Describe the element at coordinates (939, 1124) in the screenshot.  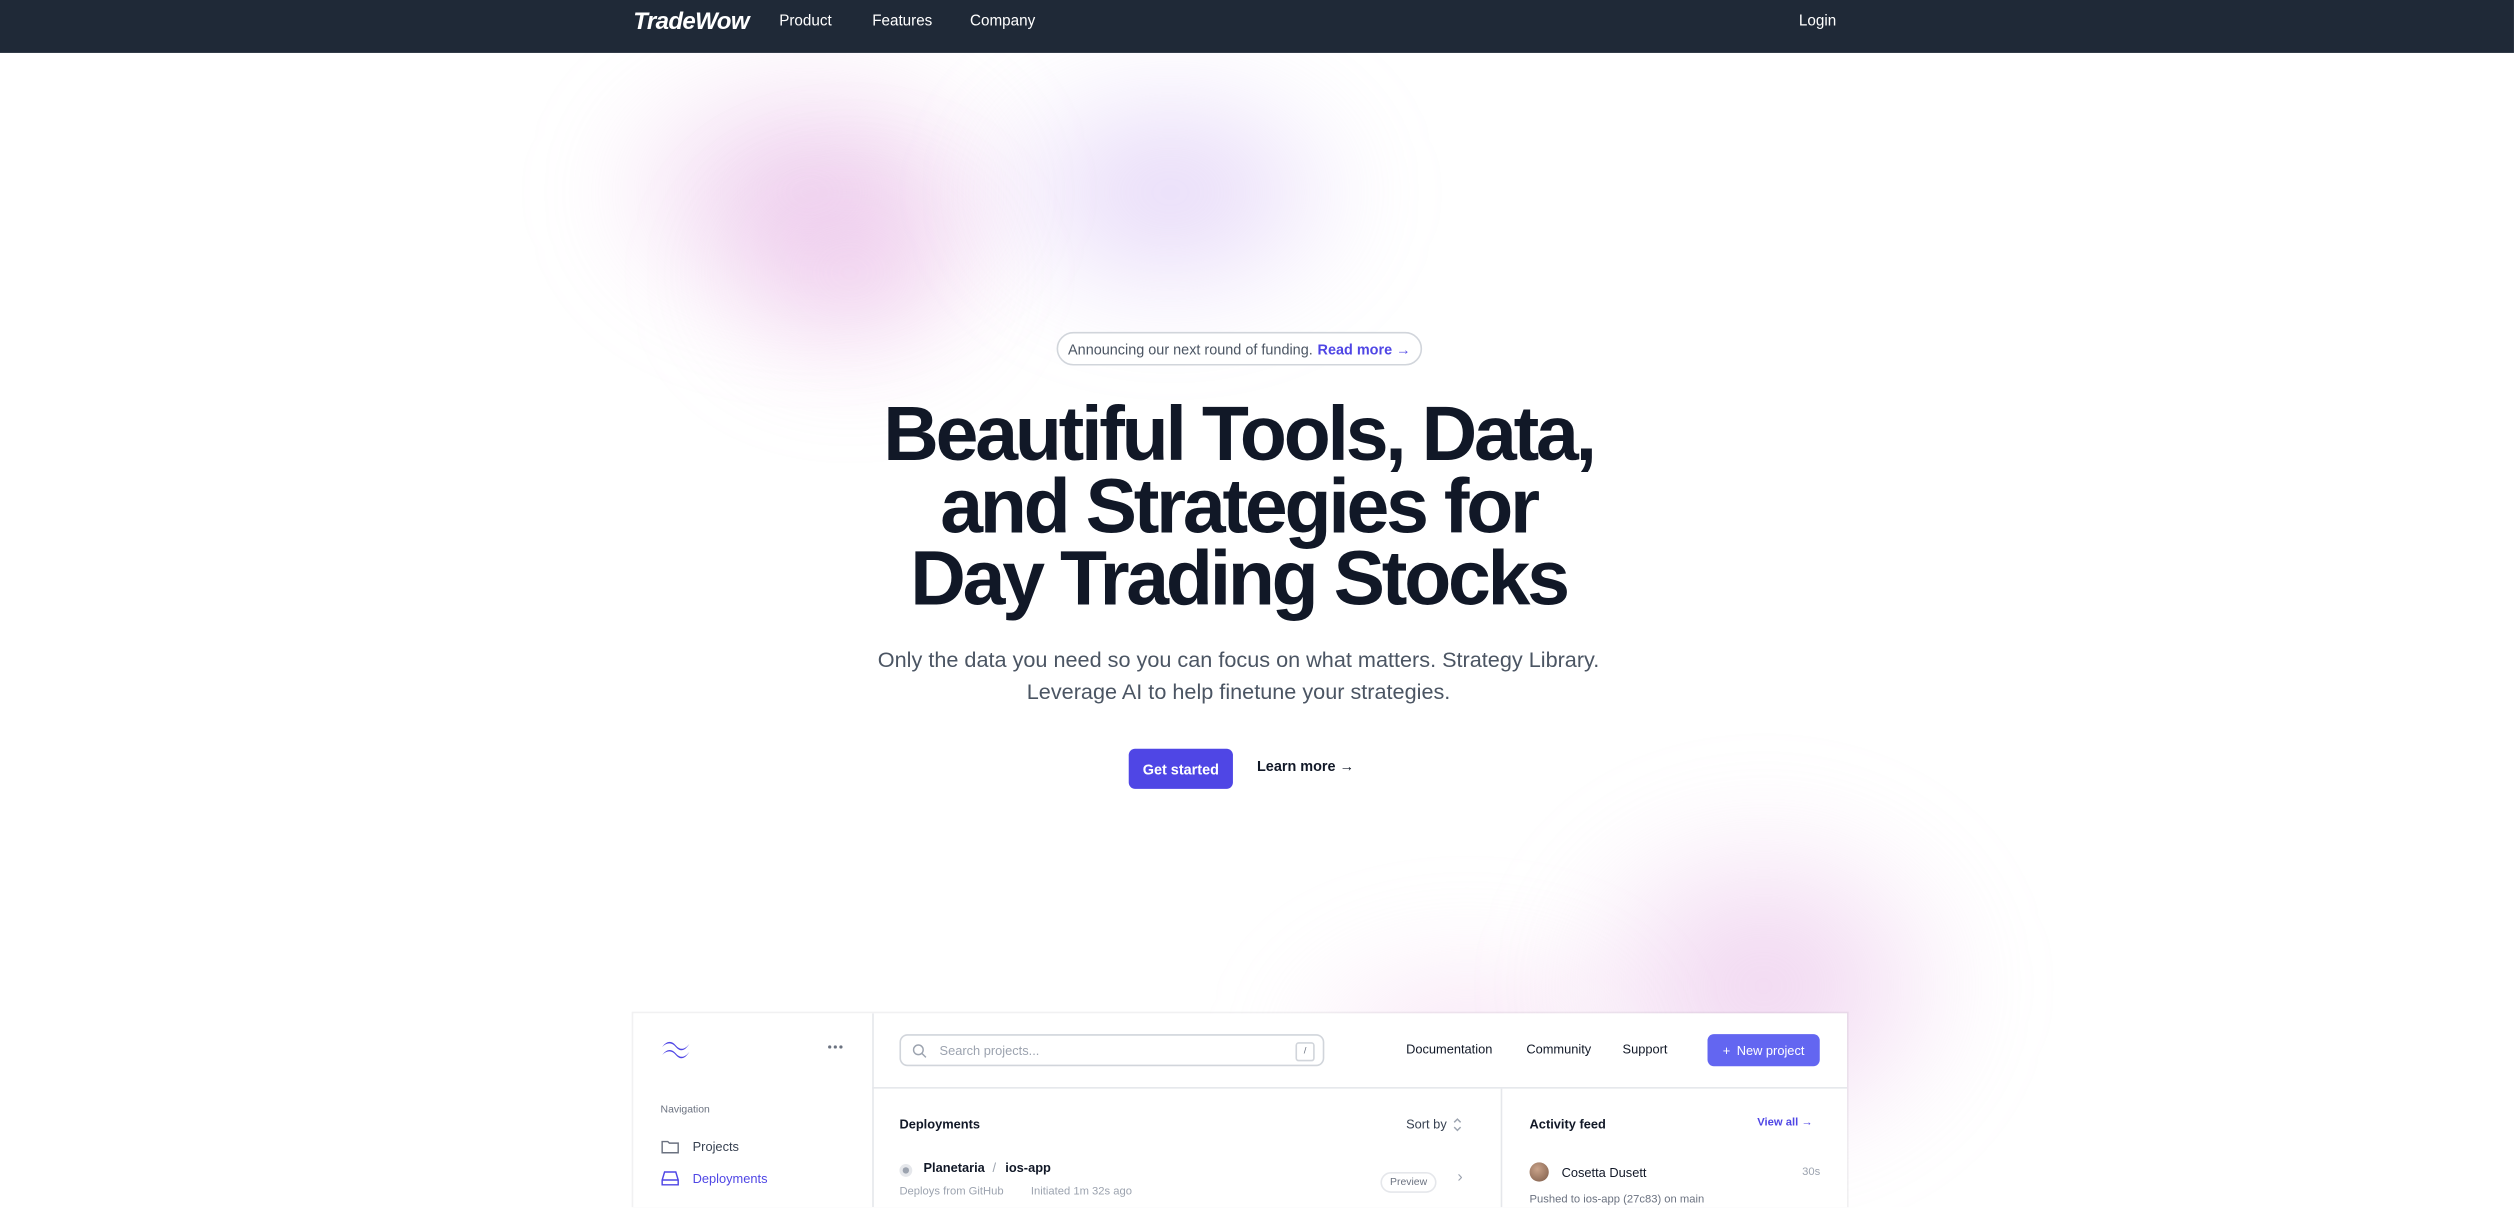
I see `deployments-title: Deployments` at that location.